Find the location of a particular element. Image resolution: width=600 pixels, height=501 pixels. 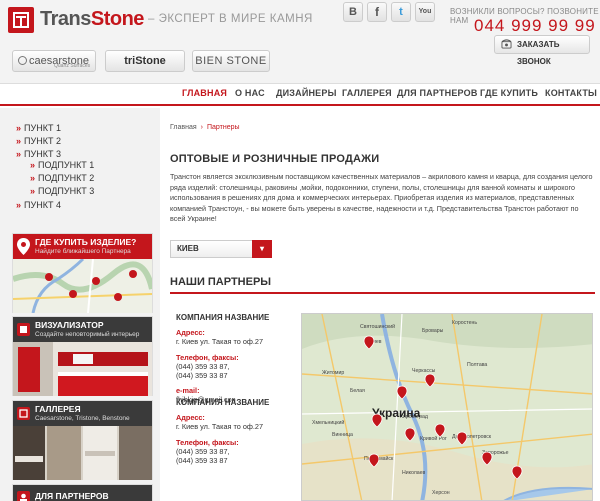

brand-tristone-button: triStone is located at coordinates (145, 61).